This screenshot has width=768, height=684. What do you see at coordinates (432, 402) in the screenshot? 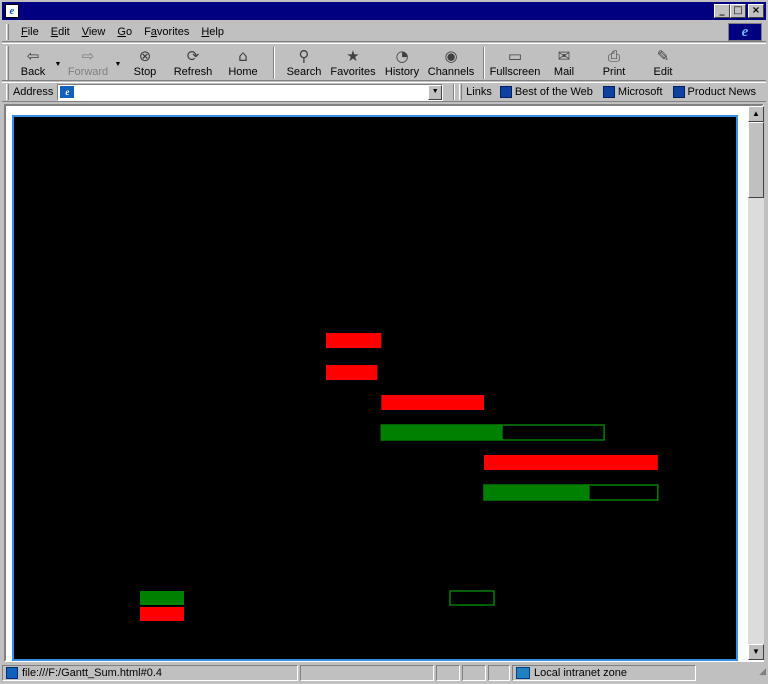
I see `task-3-plan-bar` at bounding box center [432, 402].